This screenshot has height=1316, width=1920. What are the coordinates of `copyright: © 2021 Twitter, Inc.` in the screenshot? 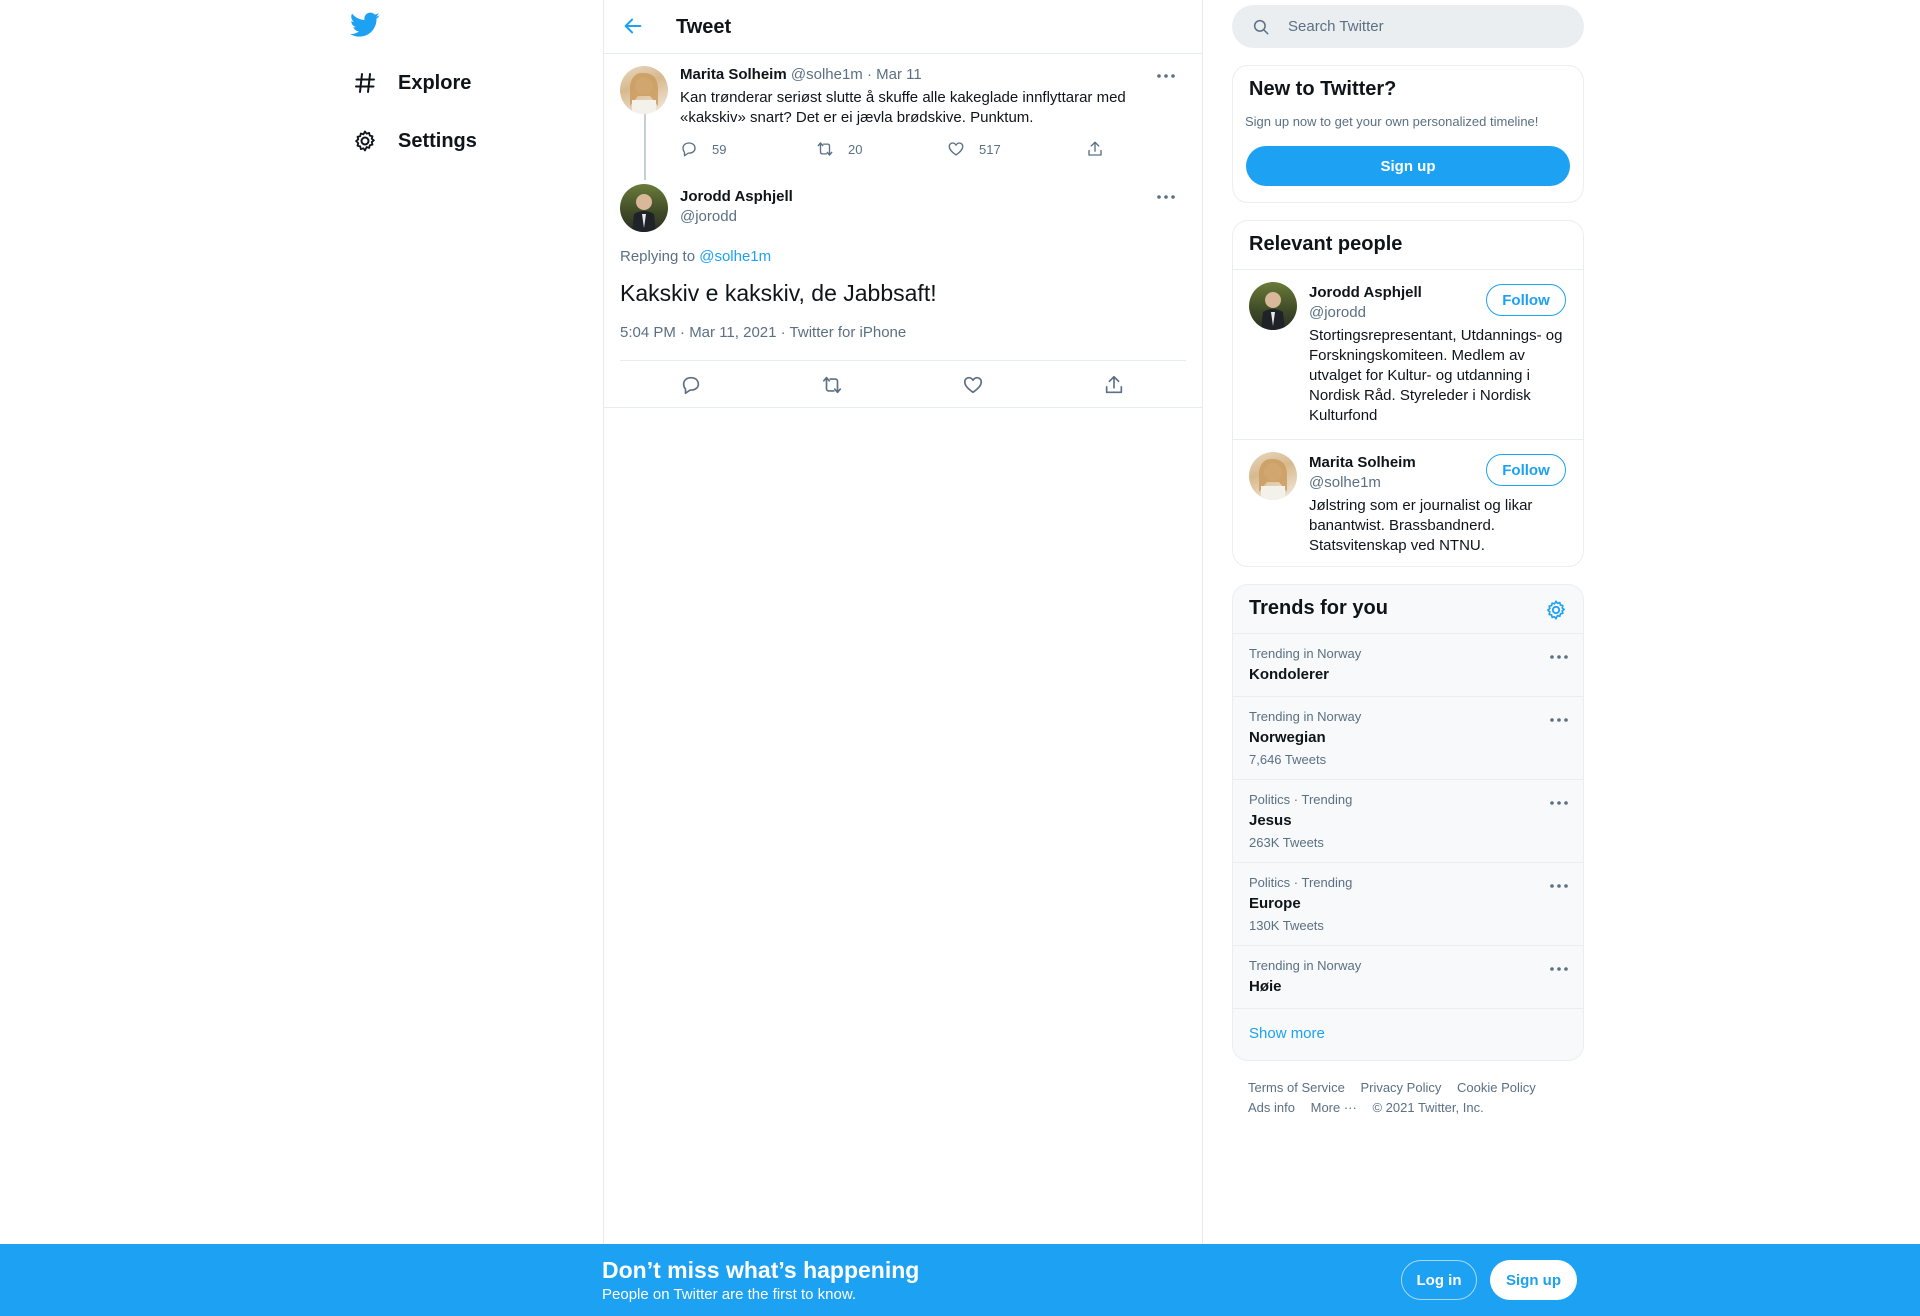 It's located at (1428, 1107).